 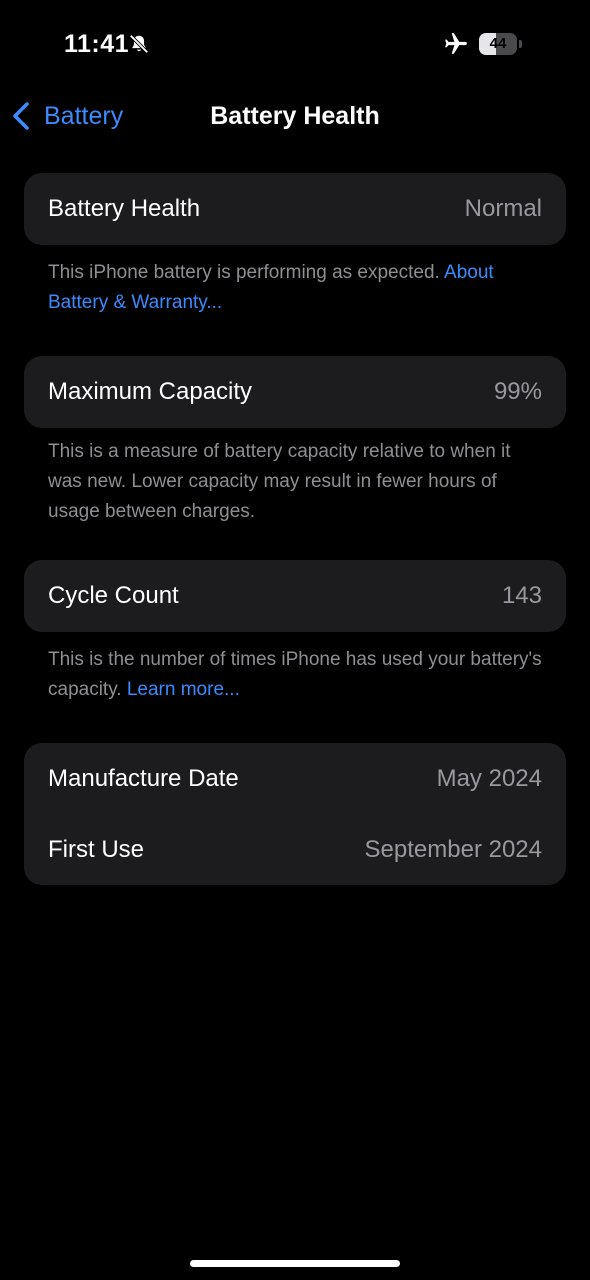 What do you see at coordinates (295, 849) in the screenshot?
I see `first-use-row: First Use September 2024` at bounding box center [295, 849].